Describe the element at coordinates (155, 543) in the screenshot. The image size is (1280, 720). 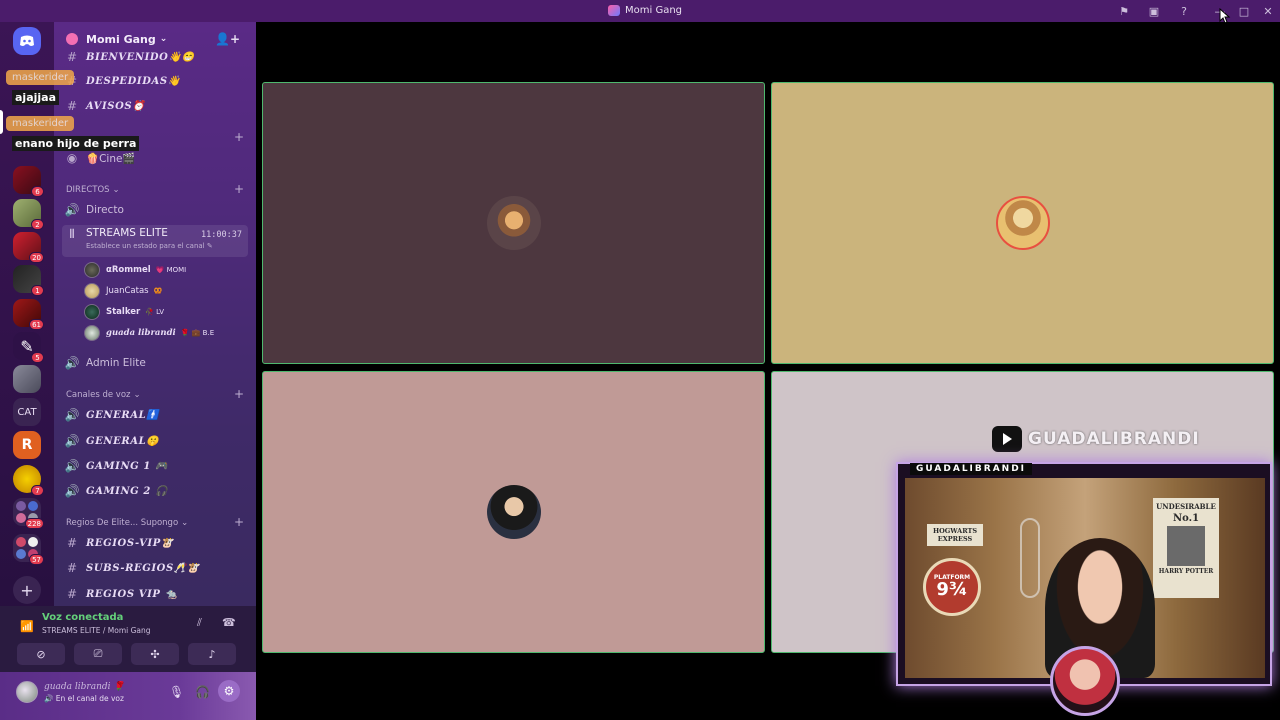
I see `channel-item: # REGIOS-VIP🐮` at that location.